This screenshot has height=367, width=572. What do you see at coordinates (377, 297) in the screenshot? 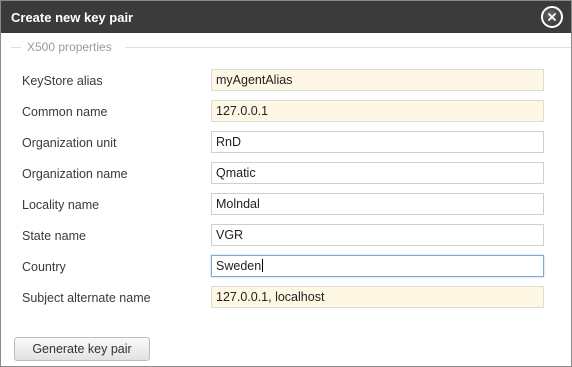
I see `subject-alternate-name-field: 127.0.0.1, localhost` at bounding box center [377, 297].